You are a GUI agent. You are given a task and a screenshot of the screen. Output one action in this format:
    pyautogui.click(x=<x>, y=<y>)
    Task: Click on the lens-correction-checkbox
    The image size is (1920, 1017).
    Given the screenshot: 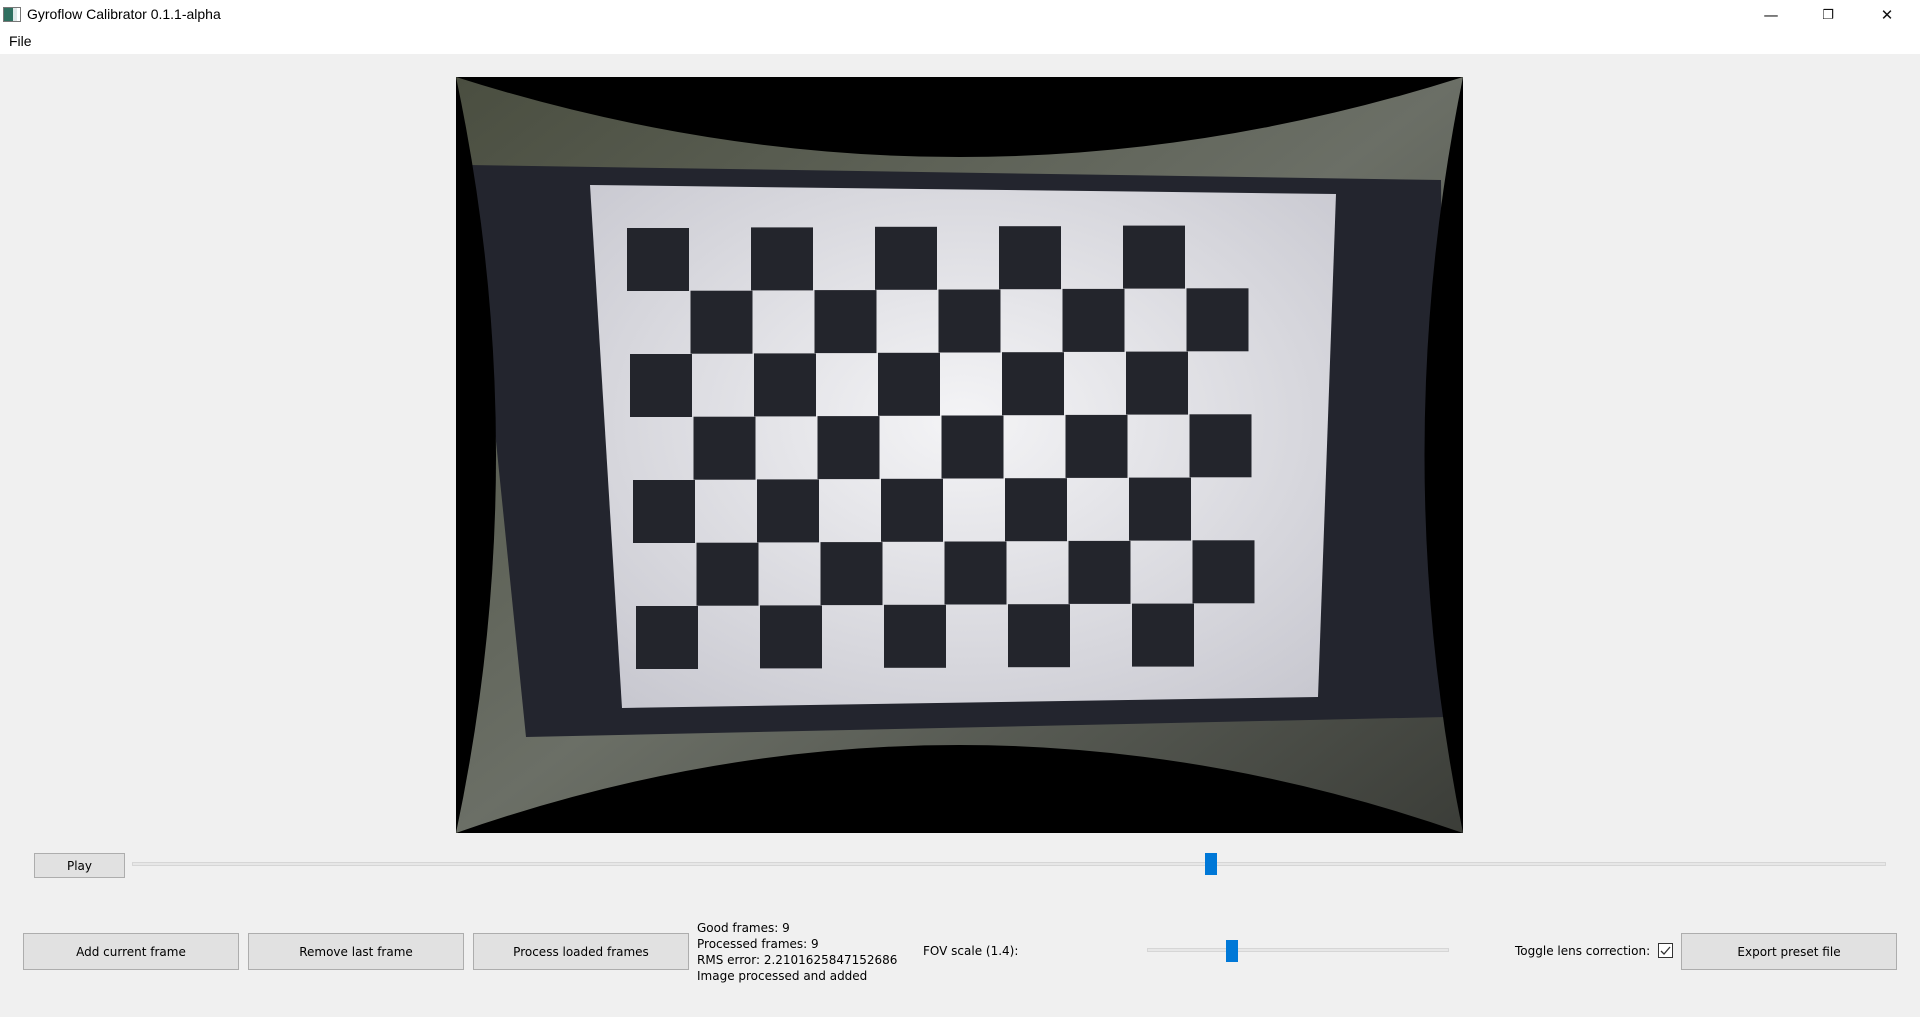 What is the action you would take?
    pyautogui.click(x=1665, y=950)
    